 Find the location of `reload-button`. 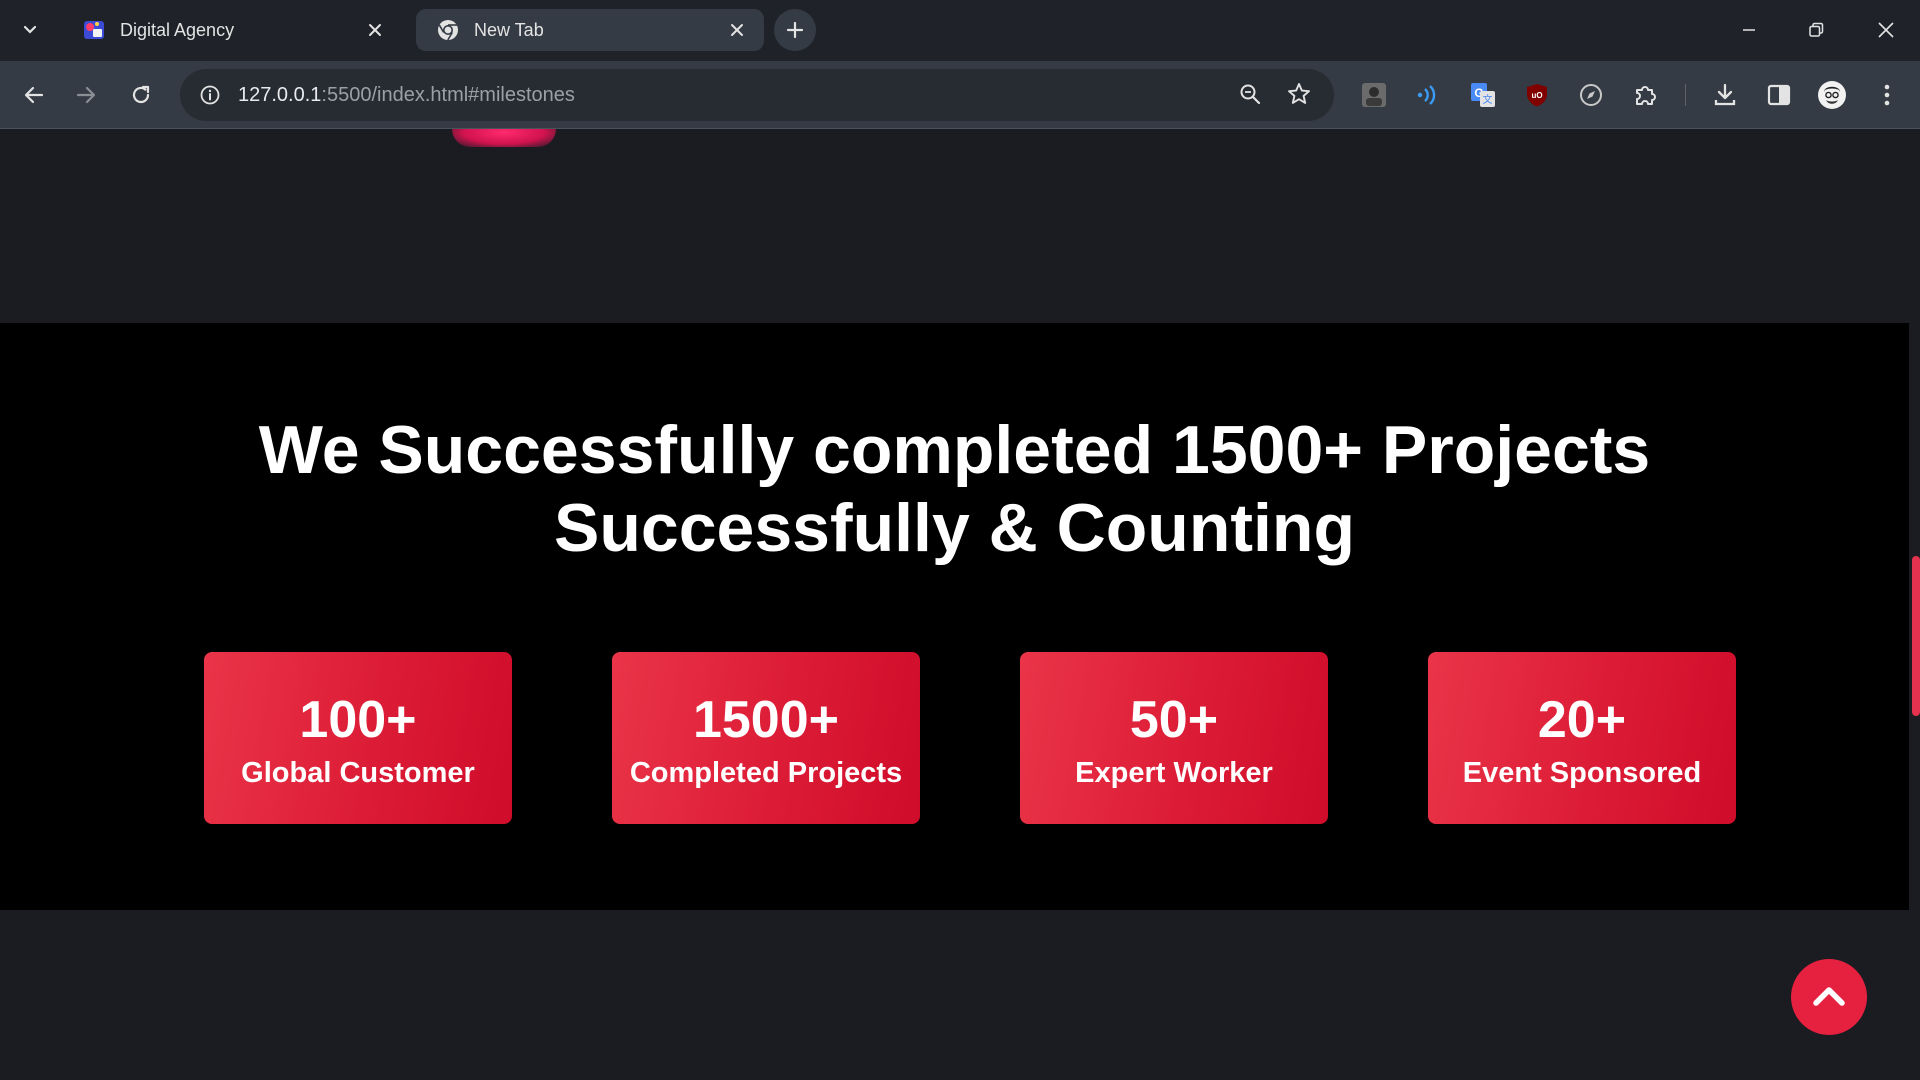

reload-button is located at coordinates (141, 95).